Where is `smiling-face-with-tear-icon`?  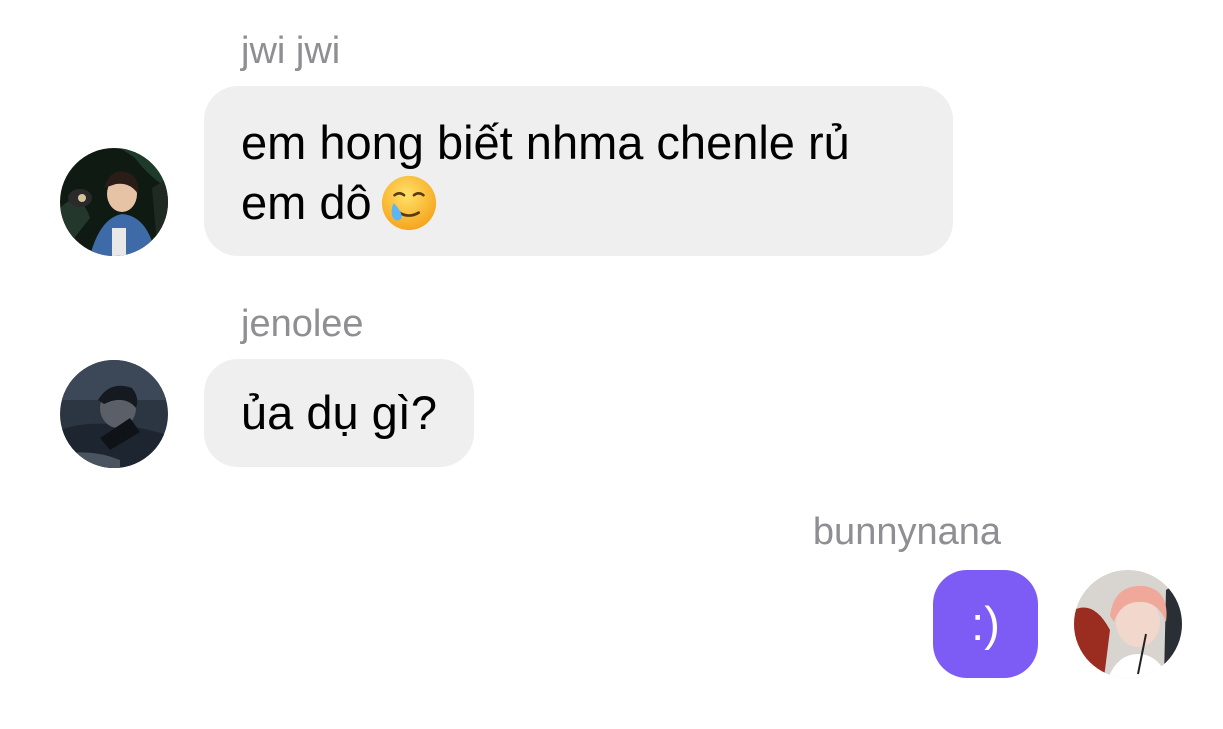 smiling-face-with-tear-icon is located at coordinates (408, 202).